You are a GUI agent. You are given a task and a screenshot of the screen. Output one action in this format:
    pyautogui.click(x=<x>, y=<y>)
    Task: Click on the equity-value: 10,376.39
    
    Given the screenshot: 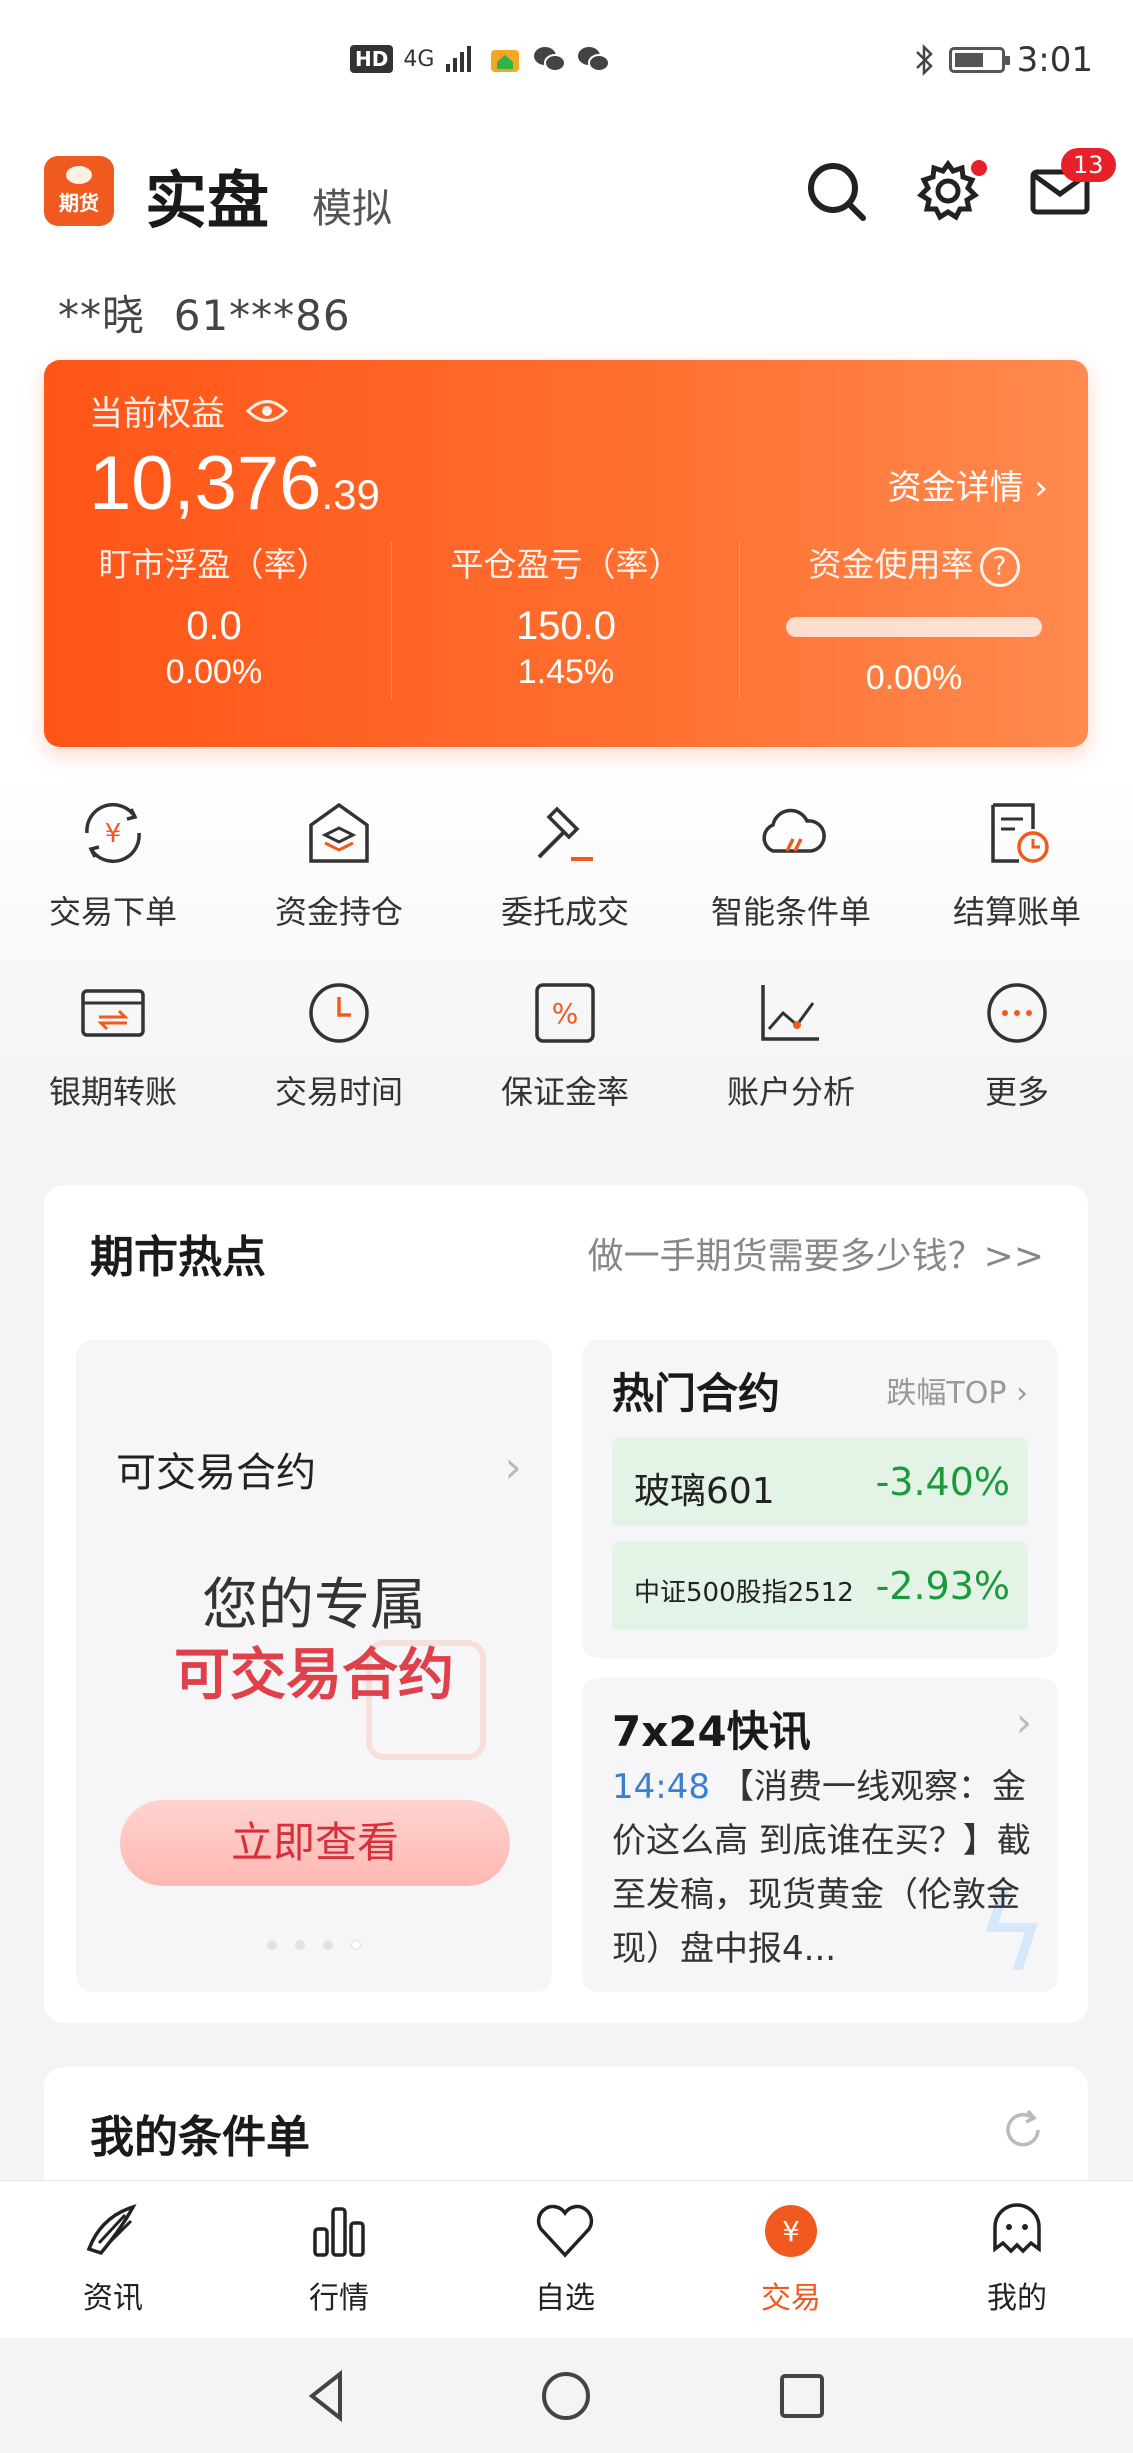 What is the action you would take?
    pyautogui.click(x=234, y=483)
    